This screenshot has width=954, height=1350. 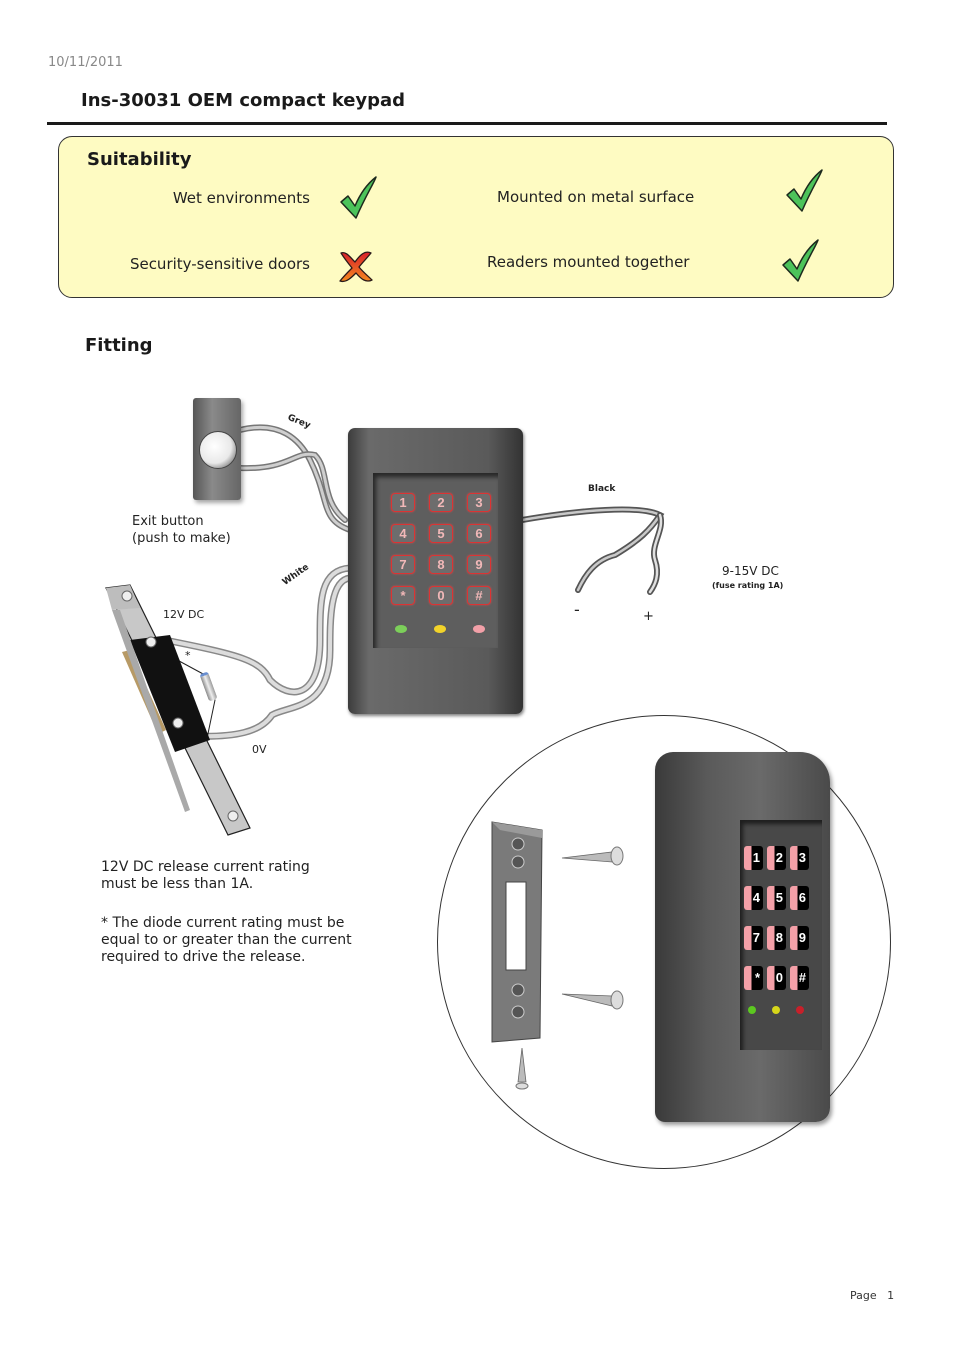 What do you see at coordinates (181, 538) in the screenshot?
I see `exit-button-label-line: (push to make)` at bounding box center [181, 538].